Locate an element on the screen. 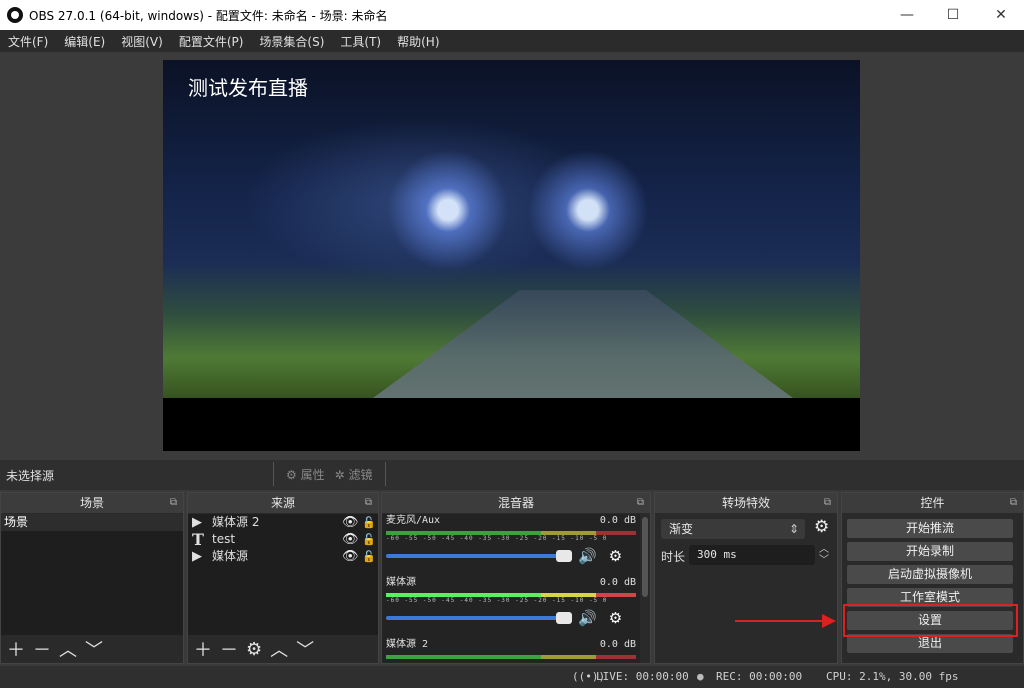  spin-buttons: ︿ ﹀ is located at coordinates (824, 555).